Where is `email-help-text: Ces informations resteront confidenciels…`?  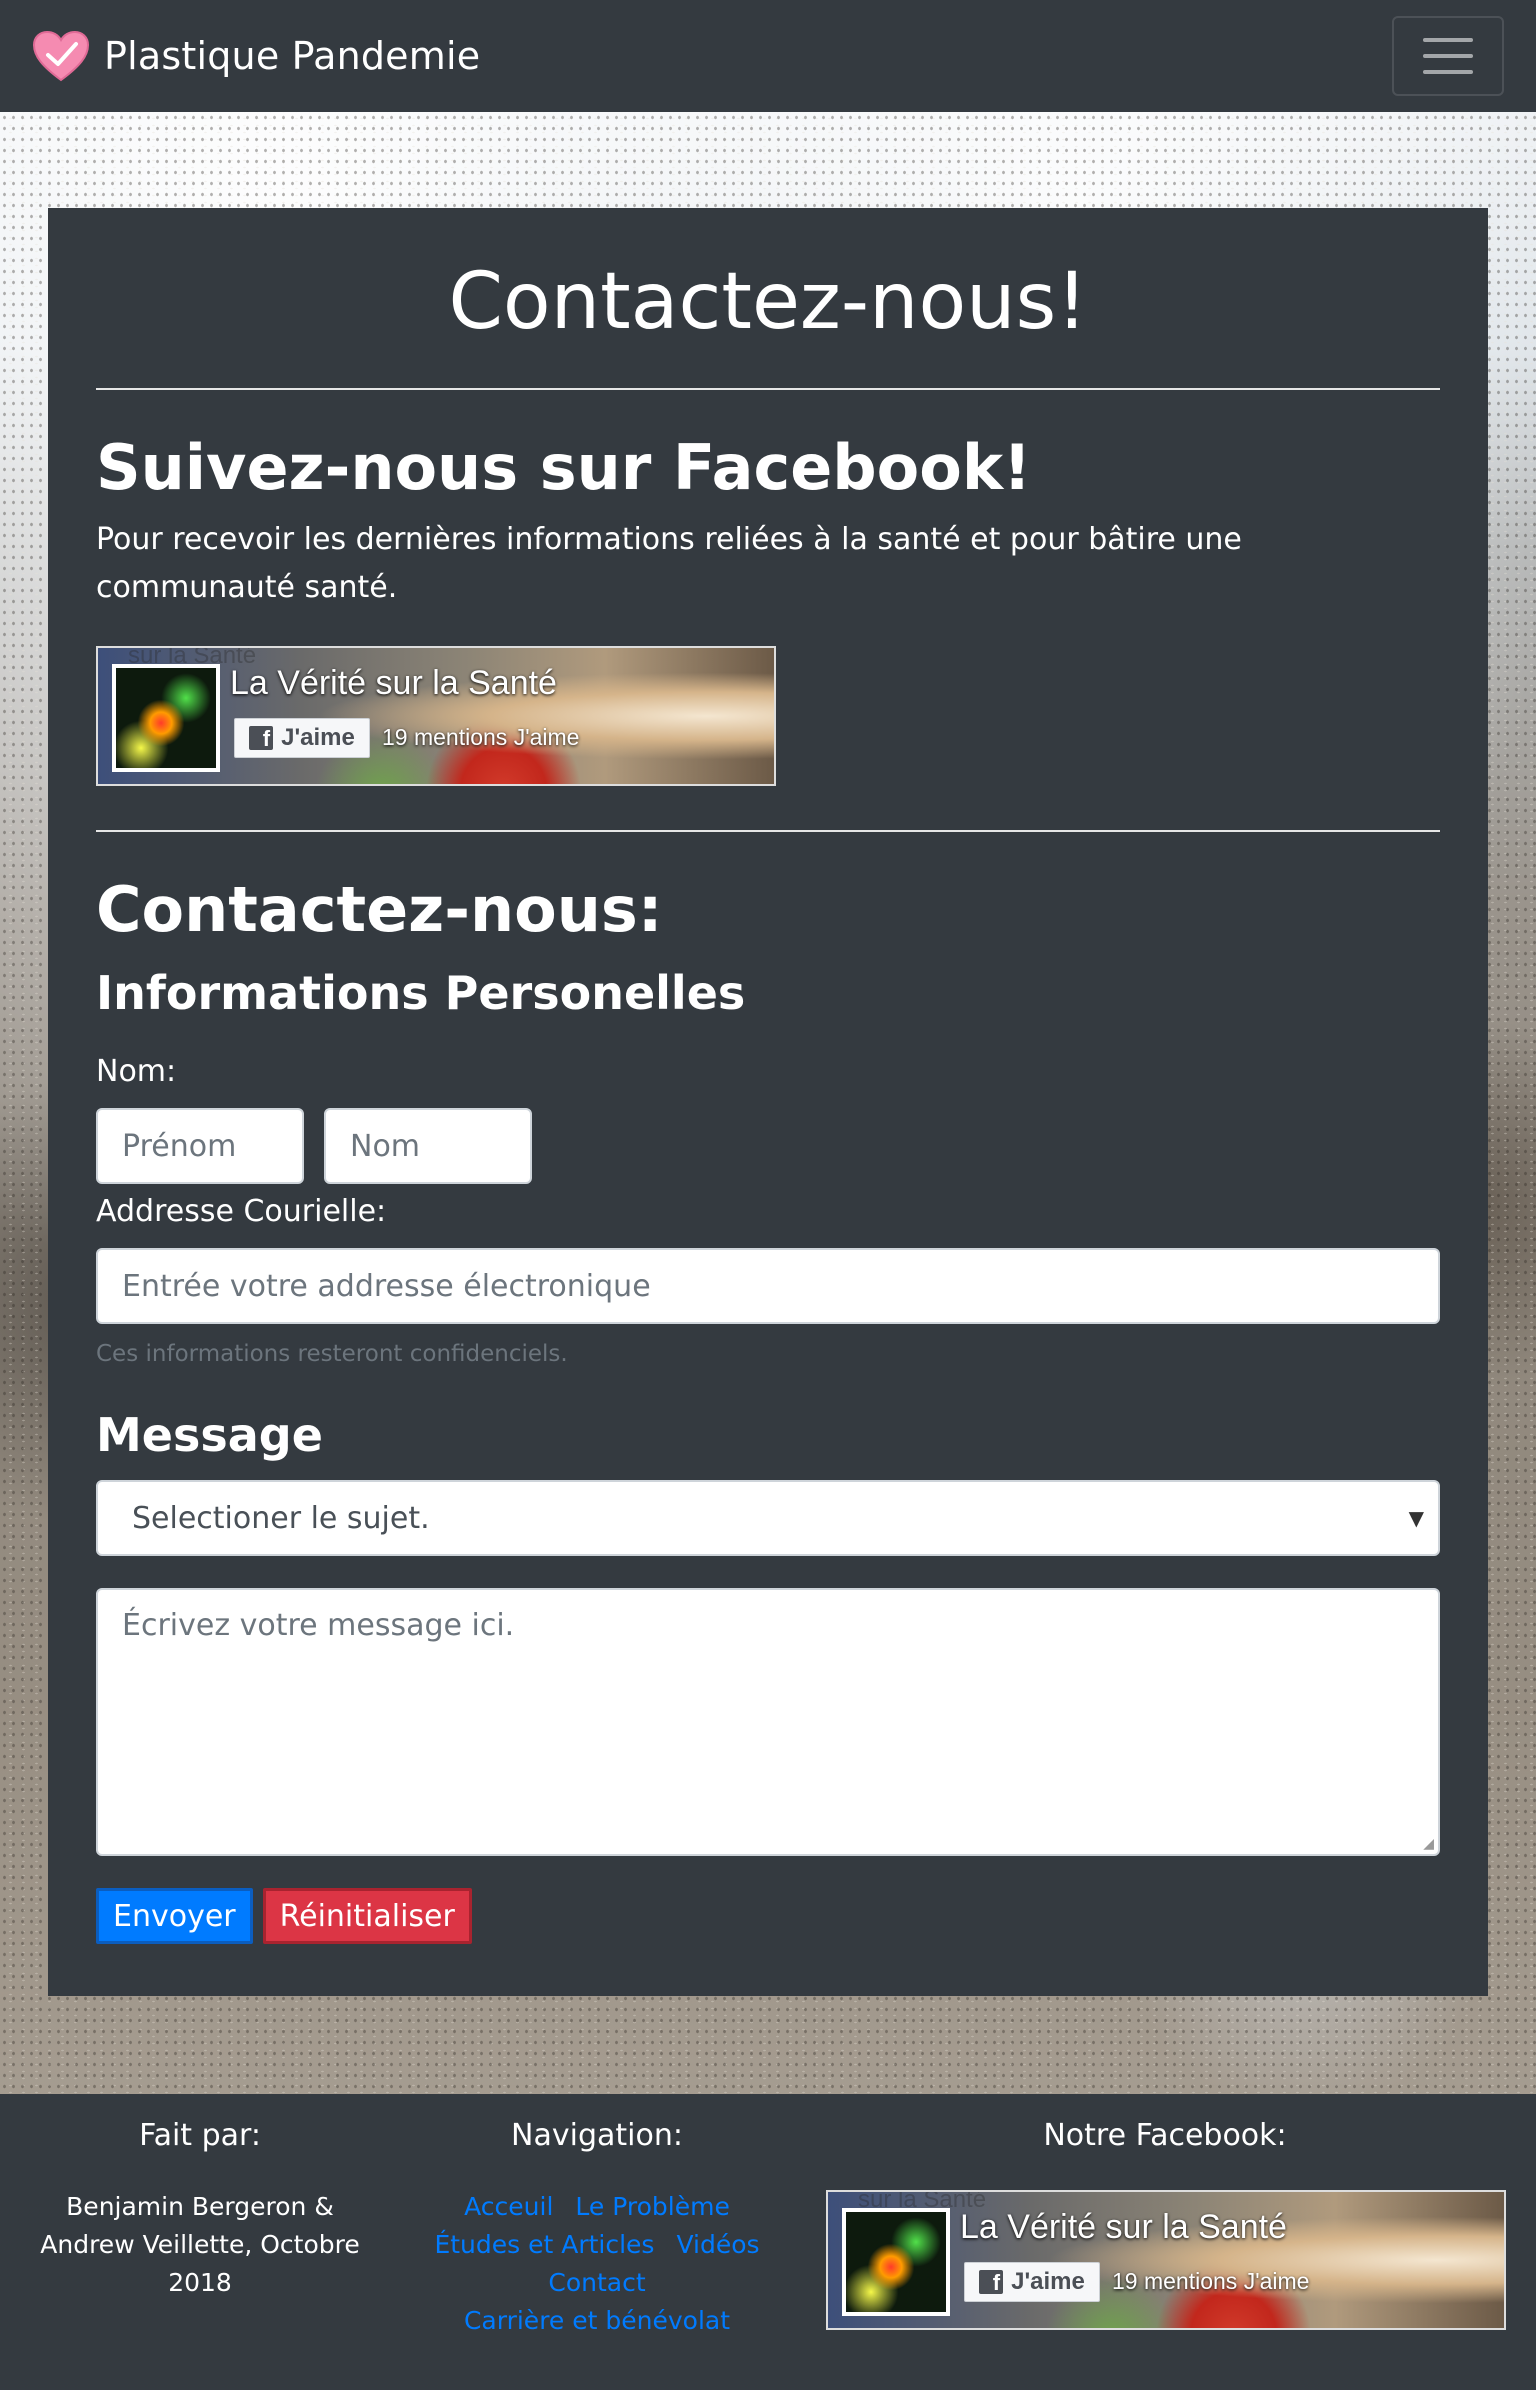
email-help-text: Ces informations resteront confidenciels… is located at coordinates (332, 1354).